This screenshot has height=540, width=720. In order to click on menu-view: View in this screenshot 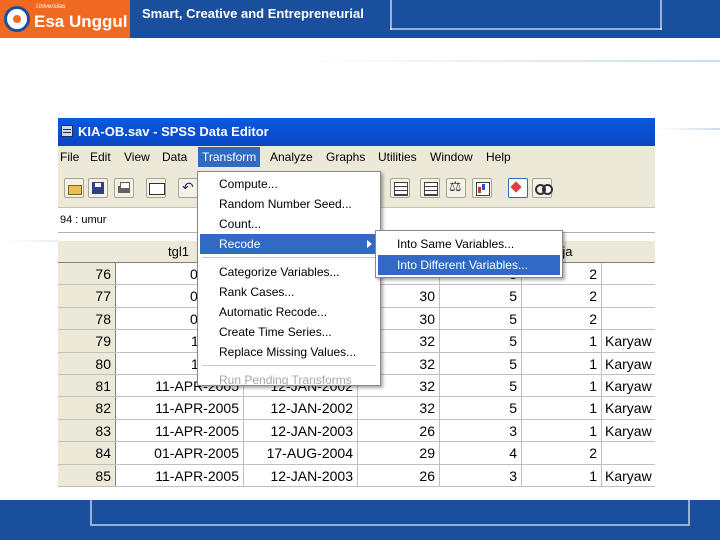, I will do `click(137, 157)`.